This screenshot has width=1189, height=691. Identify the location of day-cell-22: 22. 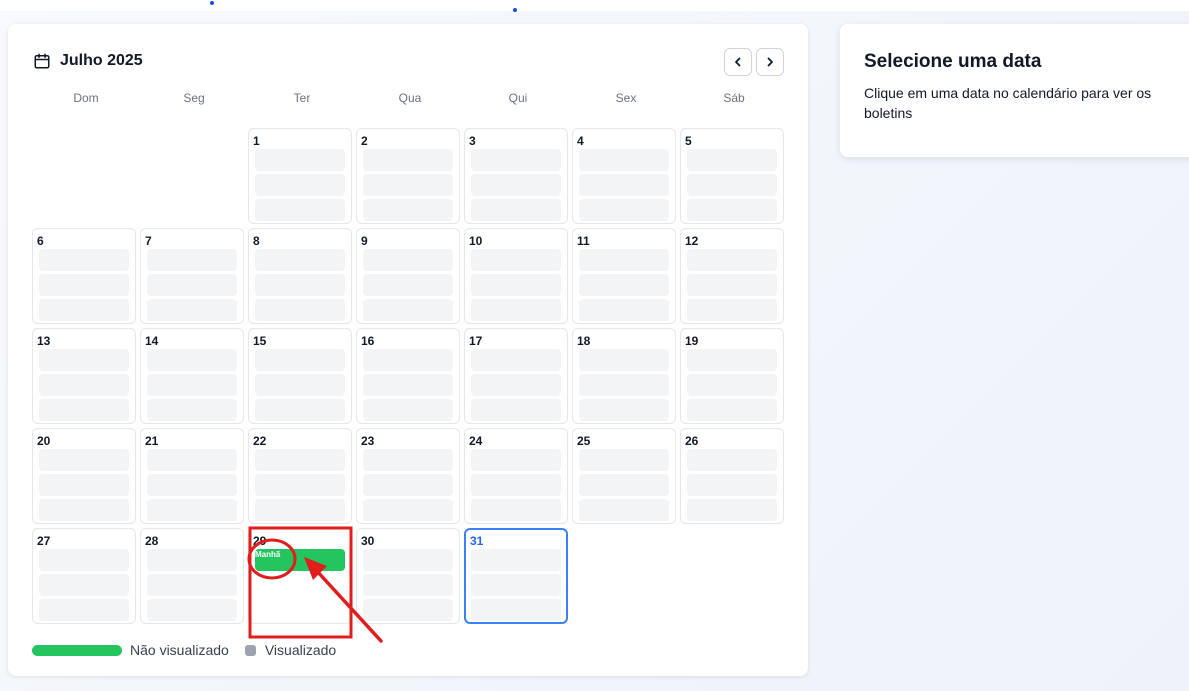
(300, 476).